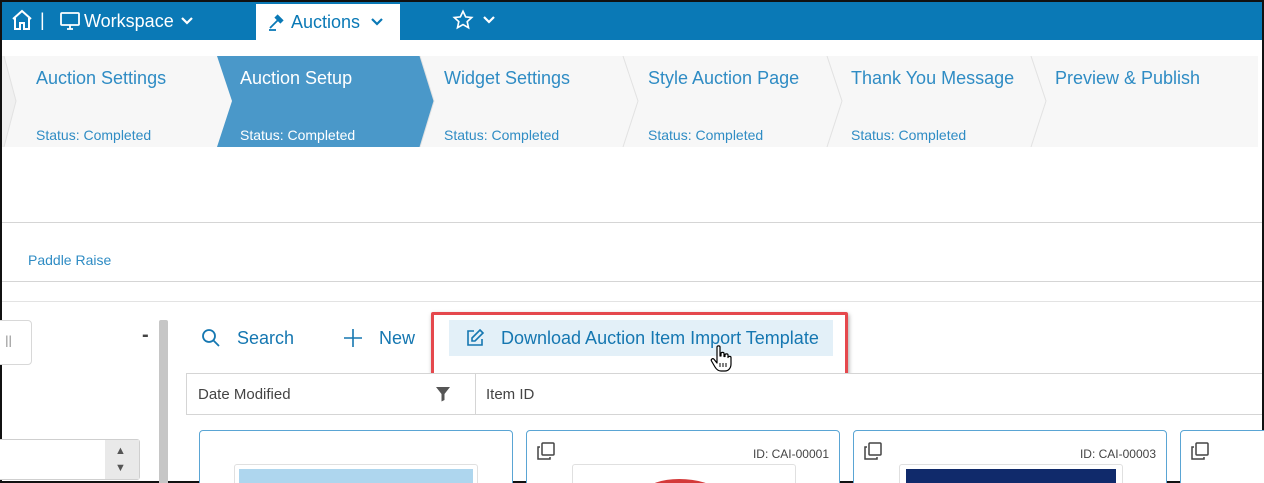 This screenshot has height=483, width=1264. I want to click on workspace-menu: Workspace, so click(127, 21).